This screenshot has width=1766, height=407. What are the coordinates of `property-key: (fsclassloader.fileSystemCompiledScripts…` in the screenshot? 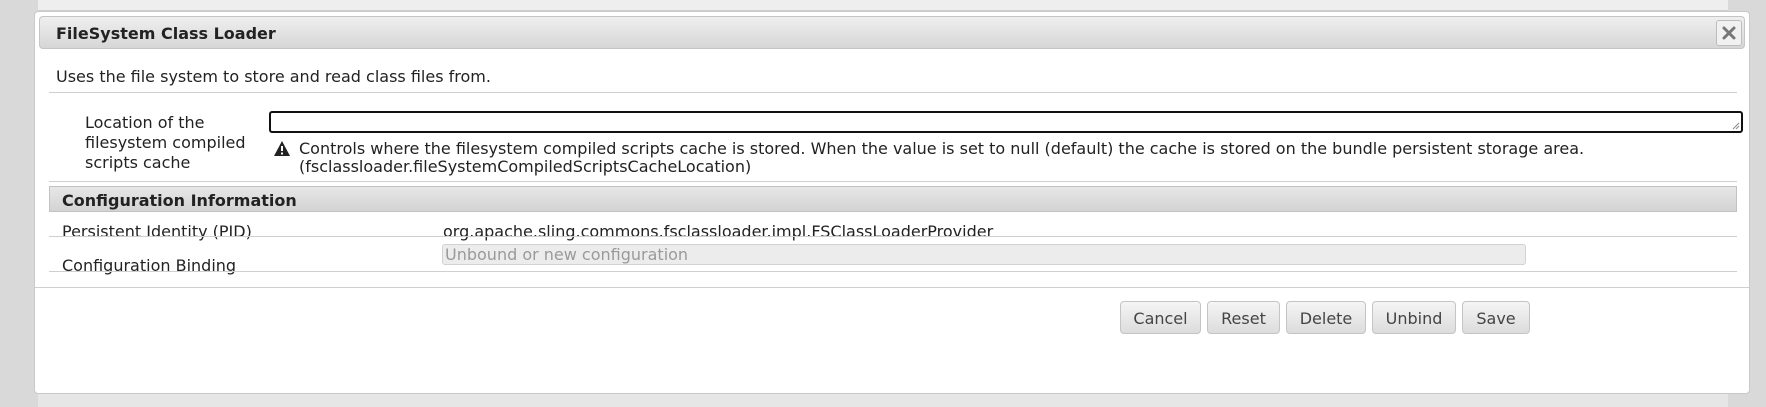 It's located at (525, 166).